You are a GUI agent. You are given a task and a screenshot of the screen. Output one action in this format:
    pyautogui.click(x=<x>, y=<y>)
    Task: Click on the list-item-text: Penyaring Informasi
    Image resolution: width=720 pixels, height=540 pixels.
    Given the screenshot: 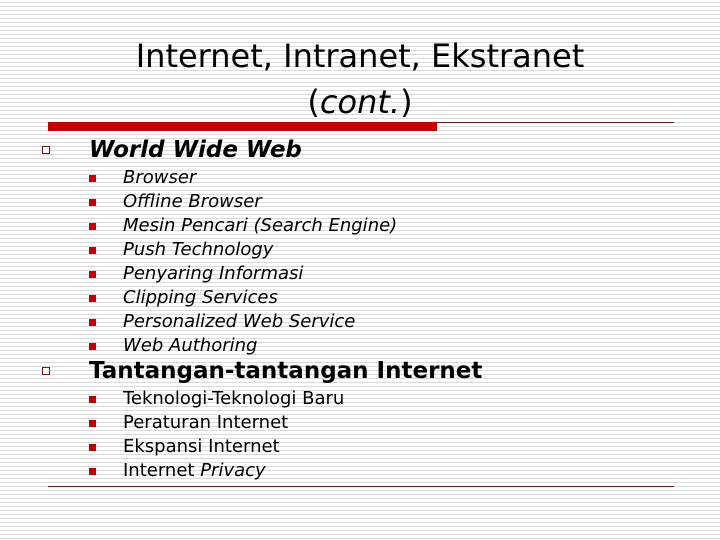 What is the action you would take?
    pyautogui.click(x=213, y=273)
    